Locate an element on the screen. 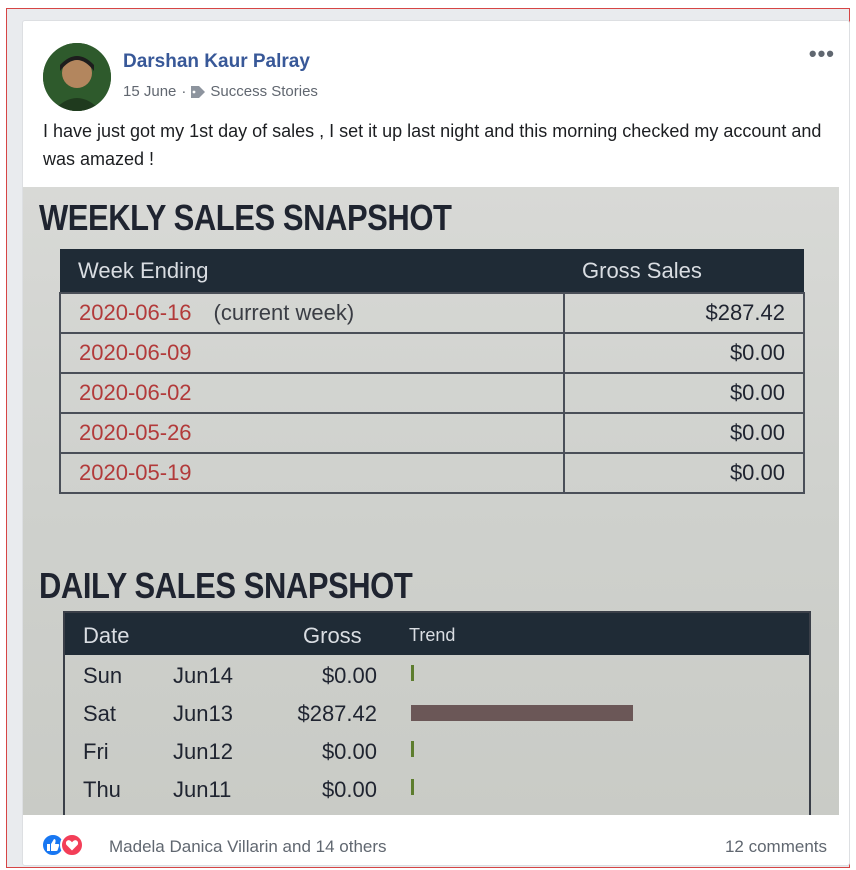 This screenshot has width=856, height=870. table-row: 2020-06-16 (current week) $287.42 is located at coordinates (432, 313).